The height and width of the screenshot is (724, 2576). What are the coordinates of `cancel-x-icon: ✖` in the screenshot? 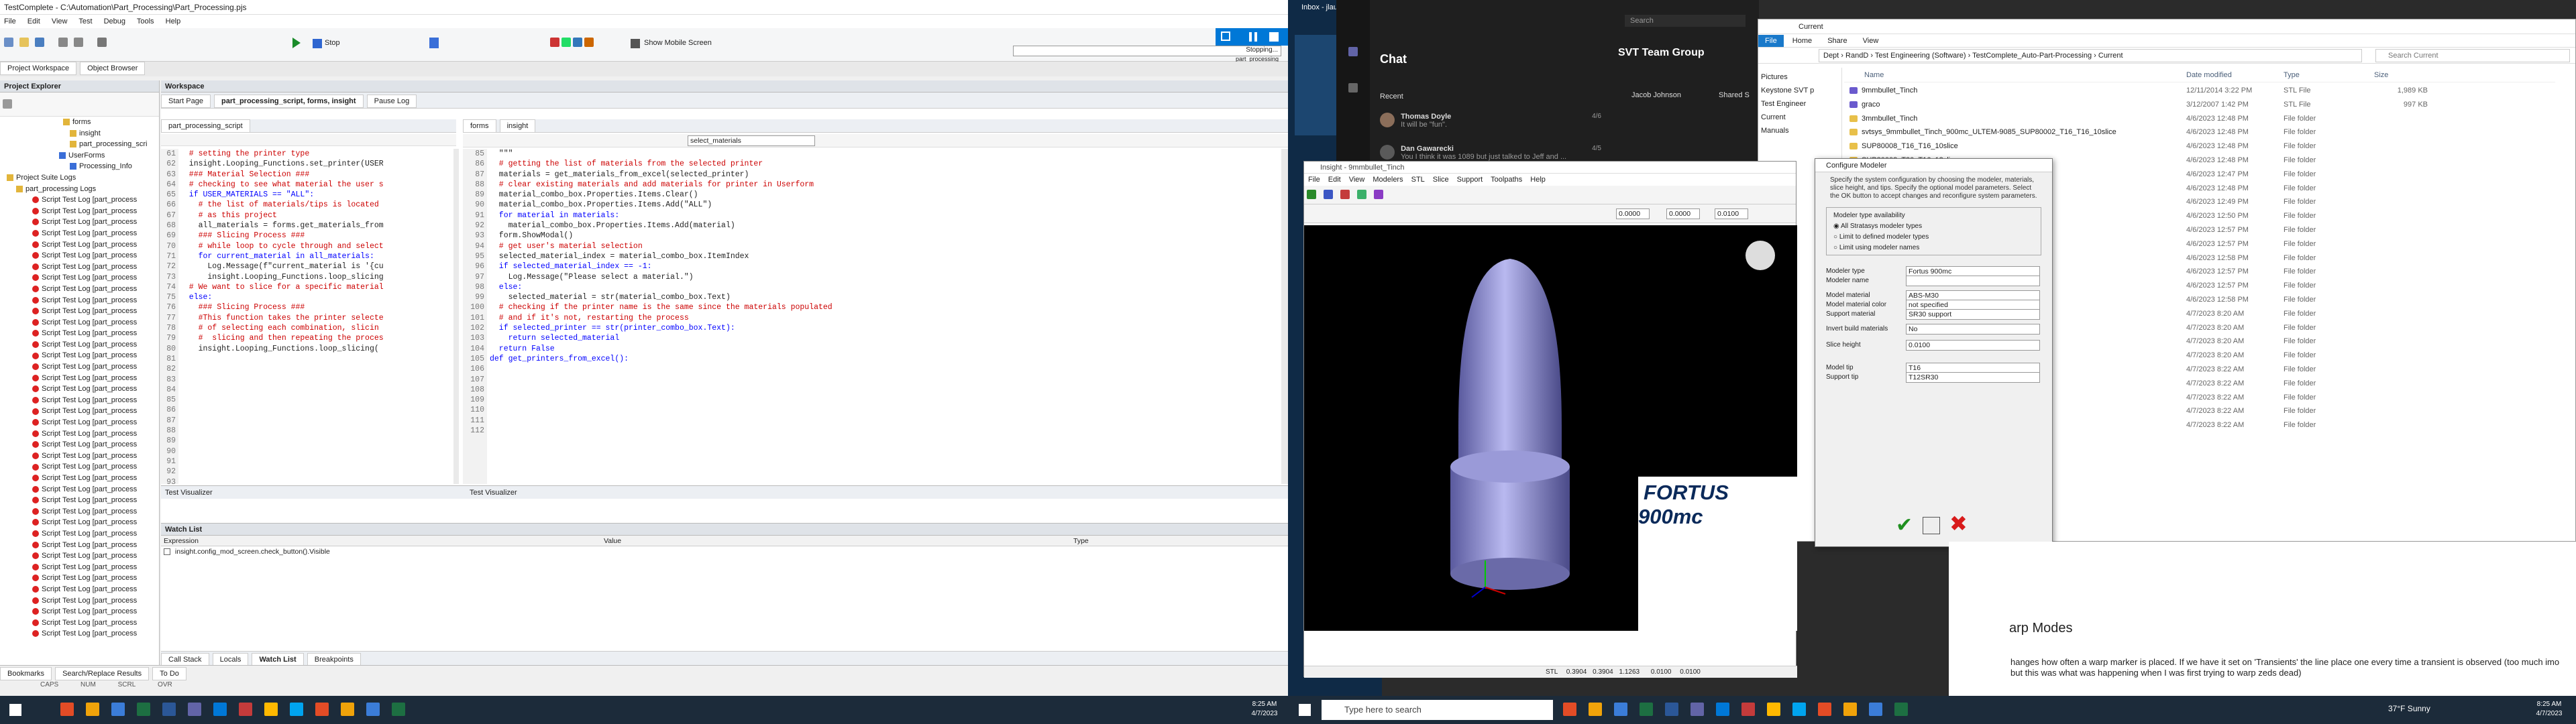 It's located at (1958, 523).